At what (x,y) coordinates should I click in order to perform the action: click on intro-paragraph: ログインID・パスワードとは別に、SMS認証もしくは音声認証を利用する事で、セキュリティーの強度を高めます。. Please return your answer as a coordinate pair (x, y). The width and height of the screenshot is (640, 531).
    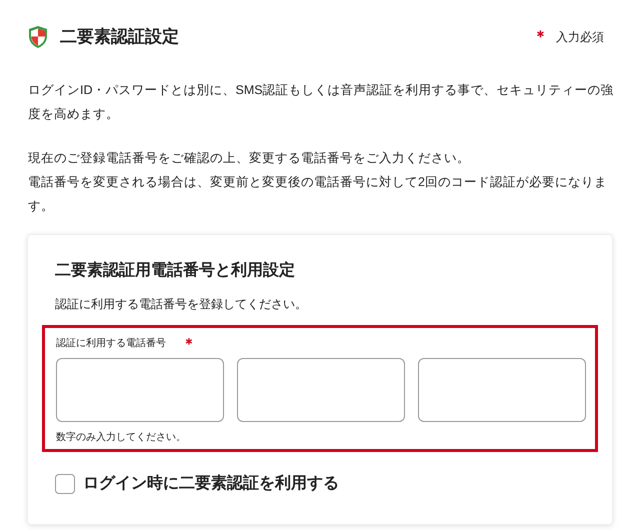
    Looking at the image, I should click on (321, 102).